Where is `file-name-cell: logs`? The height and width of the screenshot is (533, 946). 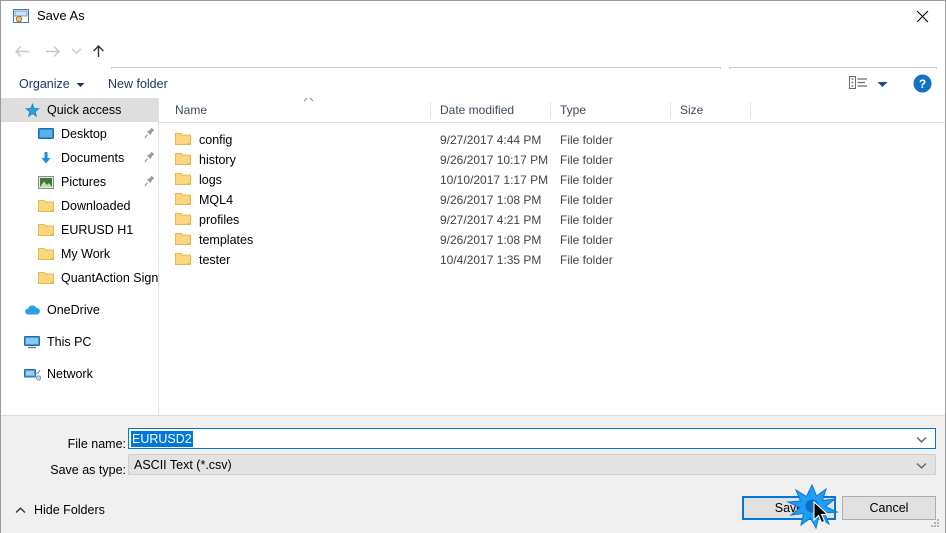 file-name-cell: logs is located at coordinates (198, 180).